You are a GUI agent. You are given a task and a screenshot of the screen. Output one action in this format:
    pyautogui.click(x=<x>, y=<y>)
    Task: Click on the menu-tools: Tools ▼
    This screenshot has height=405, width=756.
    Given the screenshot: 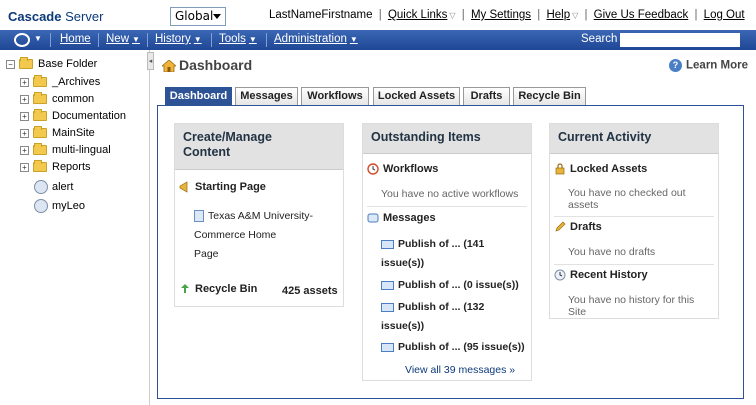 What is the action you would take?
    pyautogui.click(x=238, y=39)
    